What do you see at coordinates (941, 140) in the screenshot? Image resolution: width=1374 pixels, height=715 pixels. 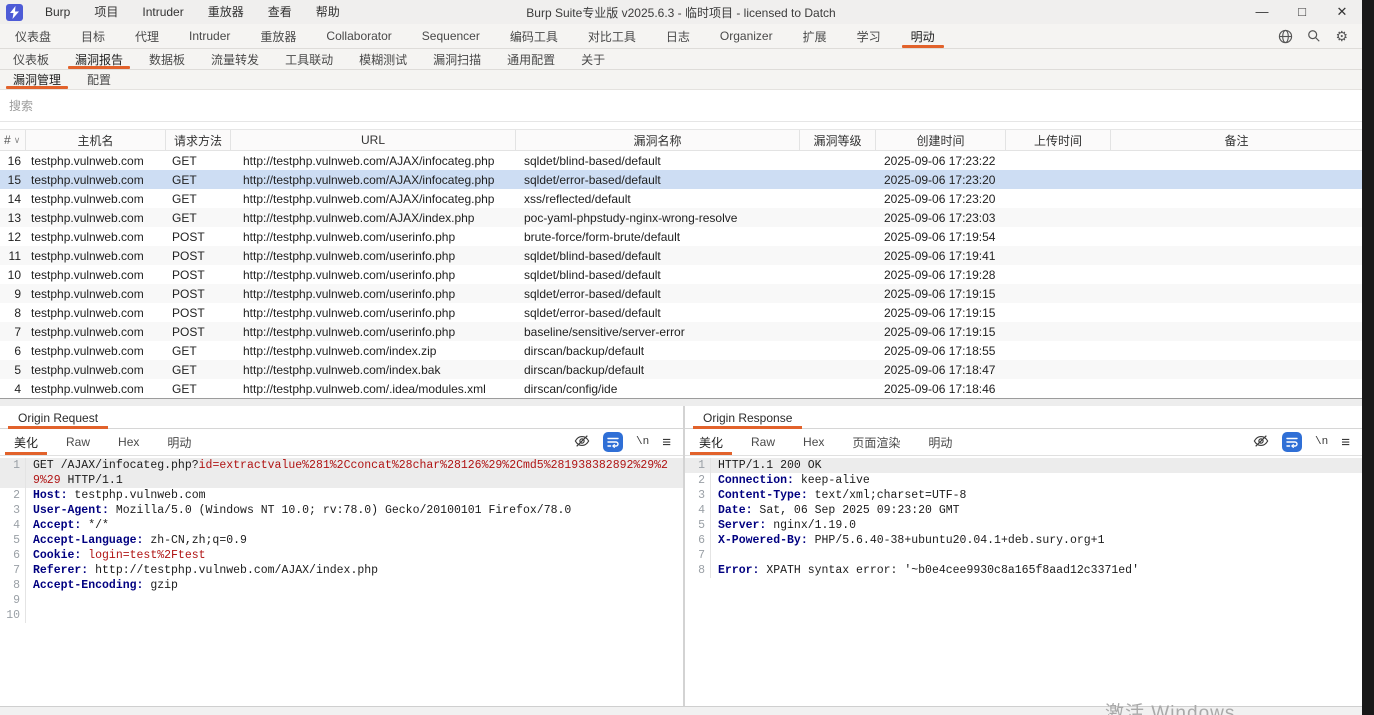 I see `column-header-created: 创建时间` at bounding box center [941, 140].